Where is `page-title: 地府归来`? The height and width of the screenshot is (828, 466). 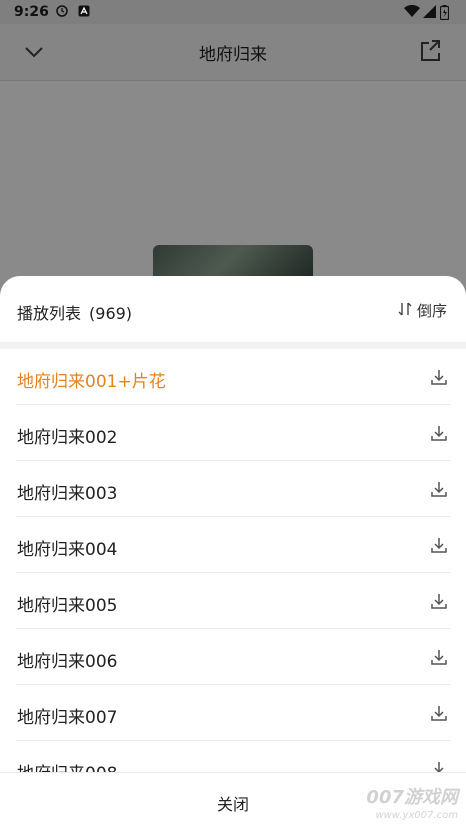 page-title: 地府归来 is located at coordinates (233, 55).